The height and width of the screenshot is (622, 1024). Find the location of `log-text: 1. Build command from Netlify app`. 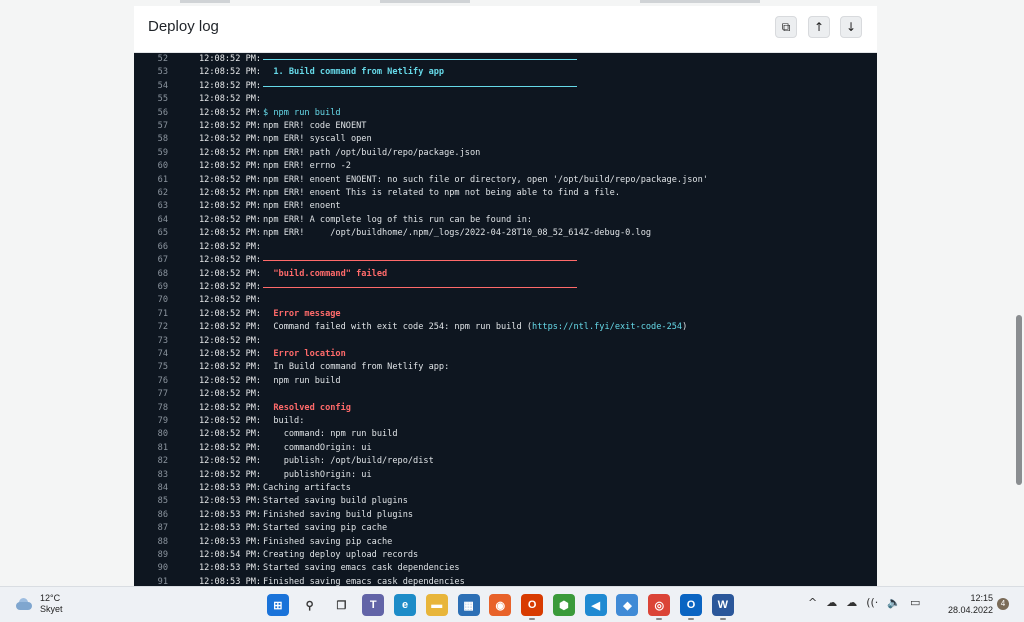

log-text: 1. Build command from Netlify app is located at coordinates (353, 72).